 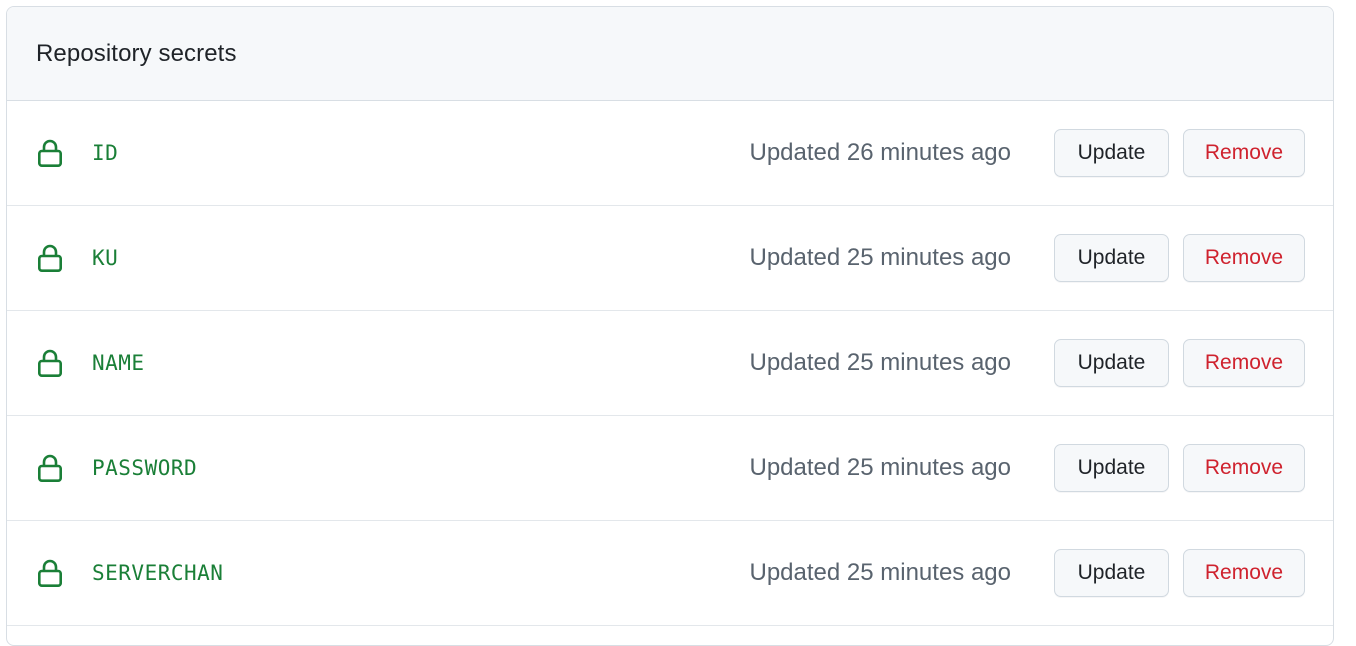 I want to click on secret-updated-time: Updated 26 minutes ago, so click(x=880, y=152).